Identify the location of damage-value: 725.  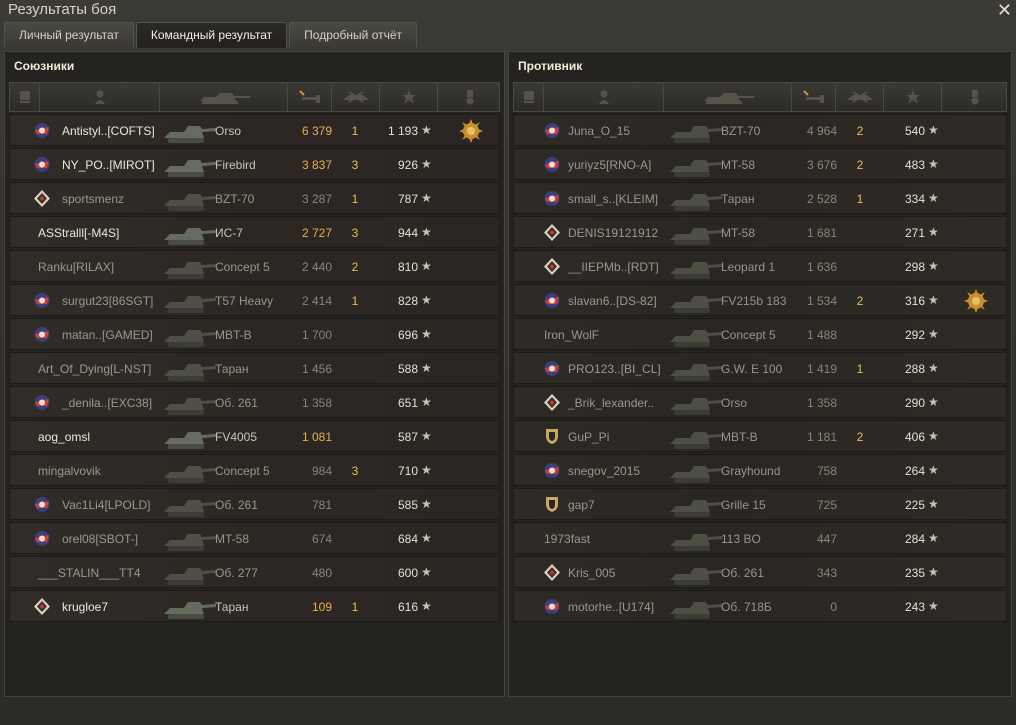
(826, 505).